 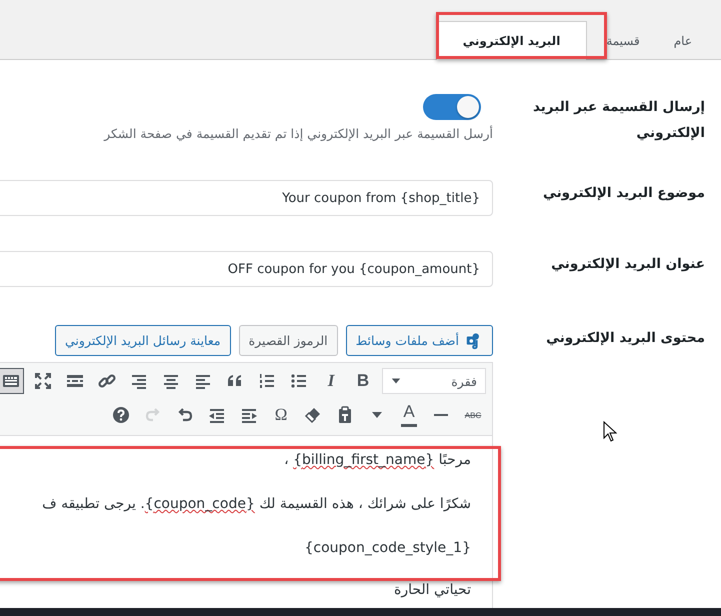 I want to click on horizontal-line-icon, so click(x=441, y=415).